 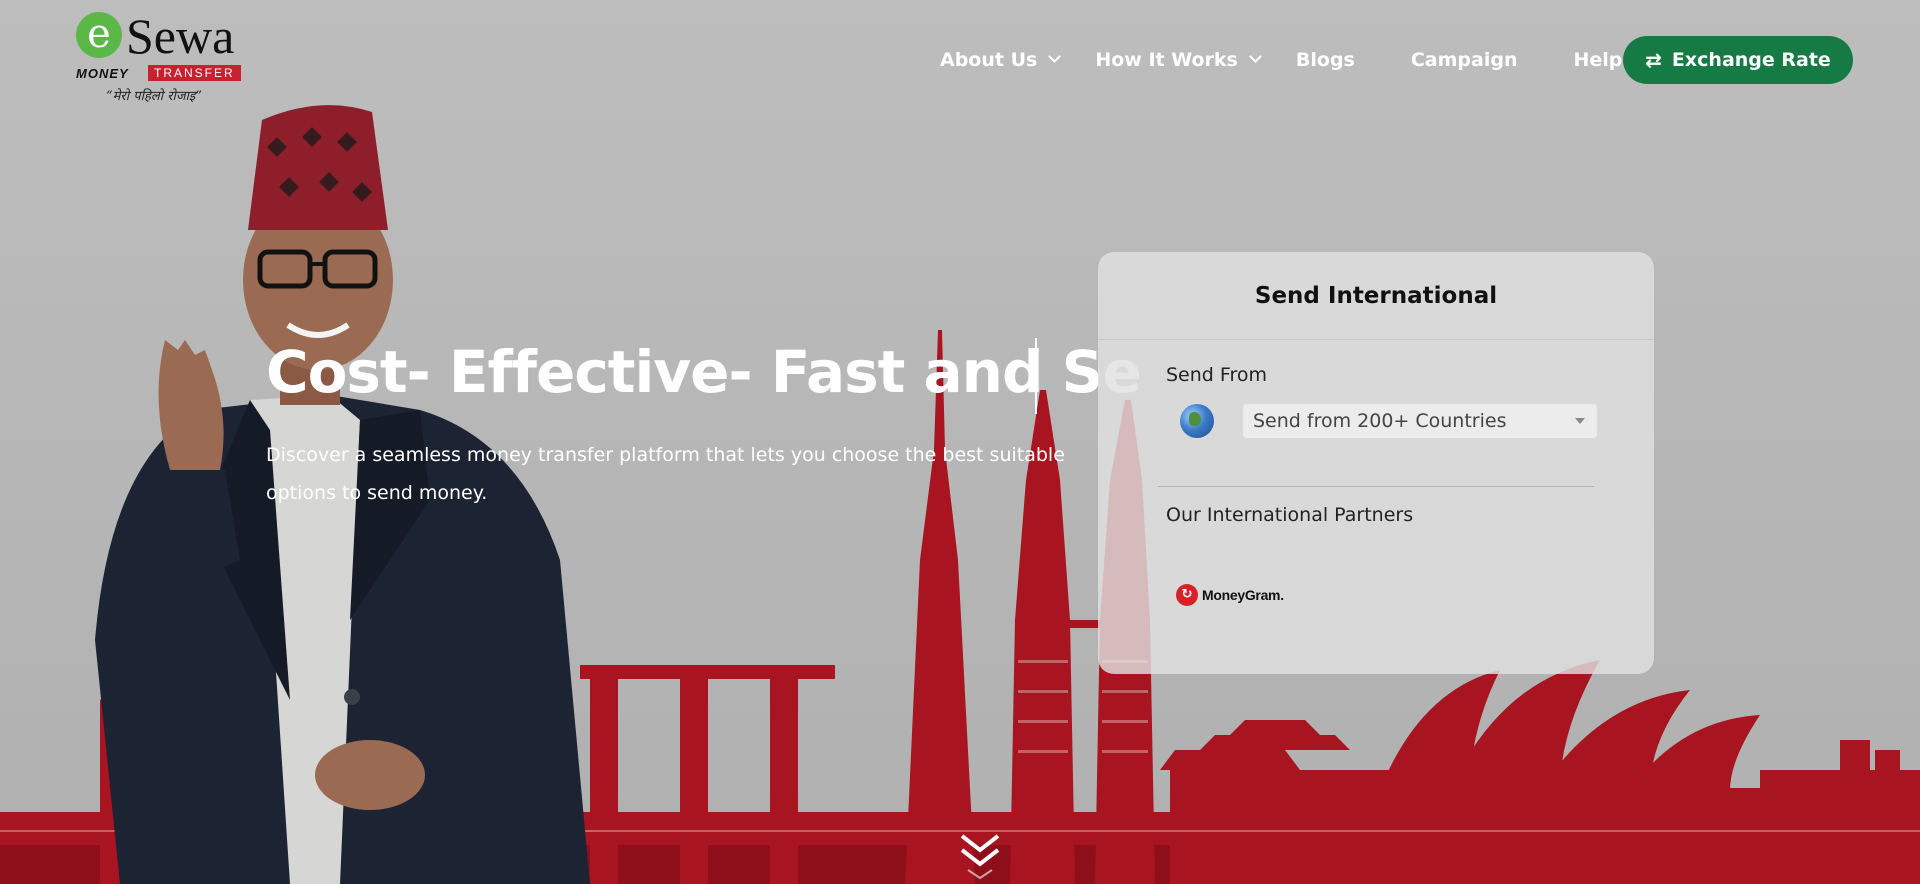 I want to click on exchange-rate-label: Exchange Rate, so click(x=1751, y=60).